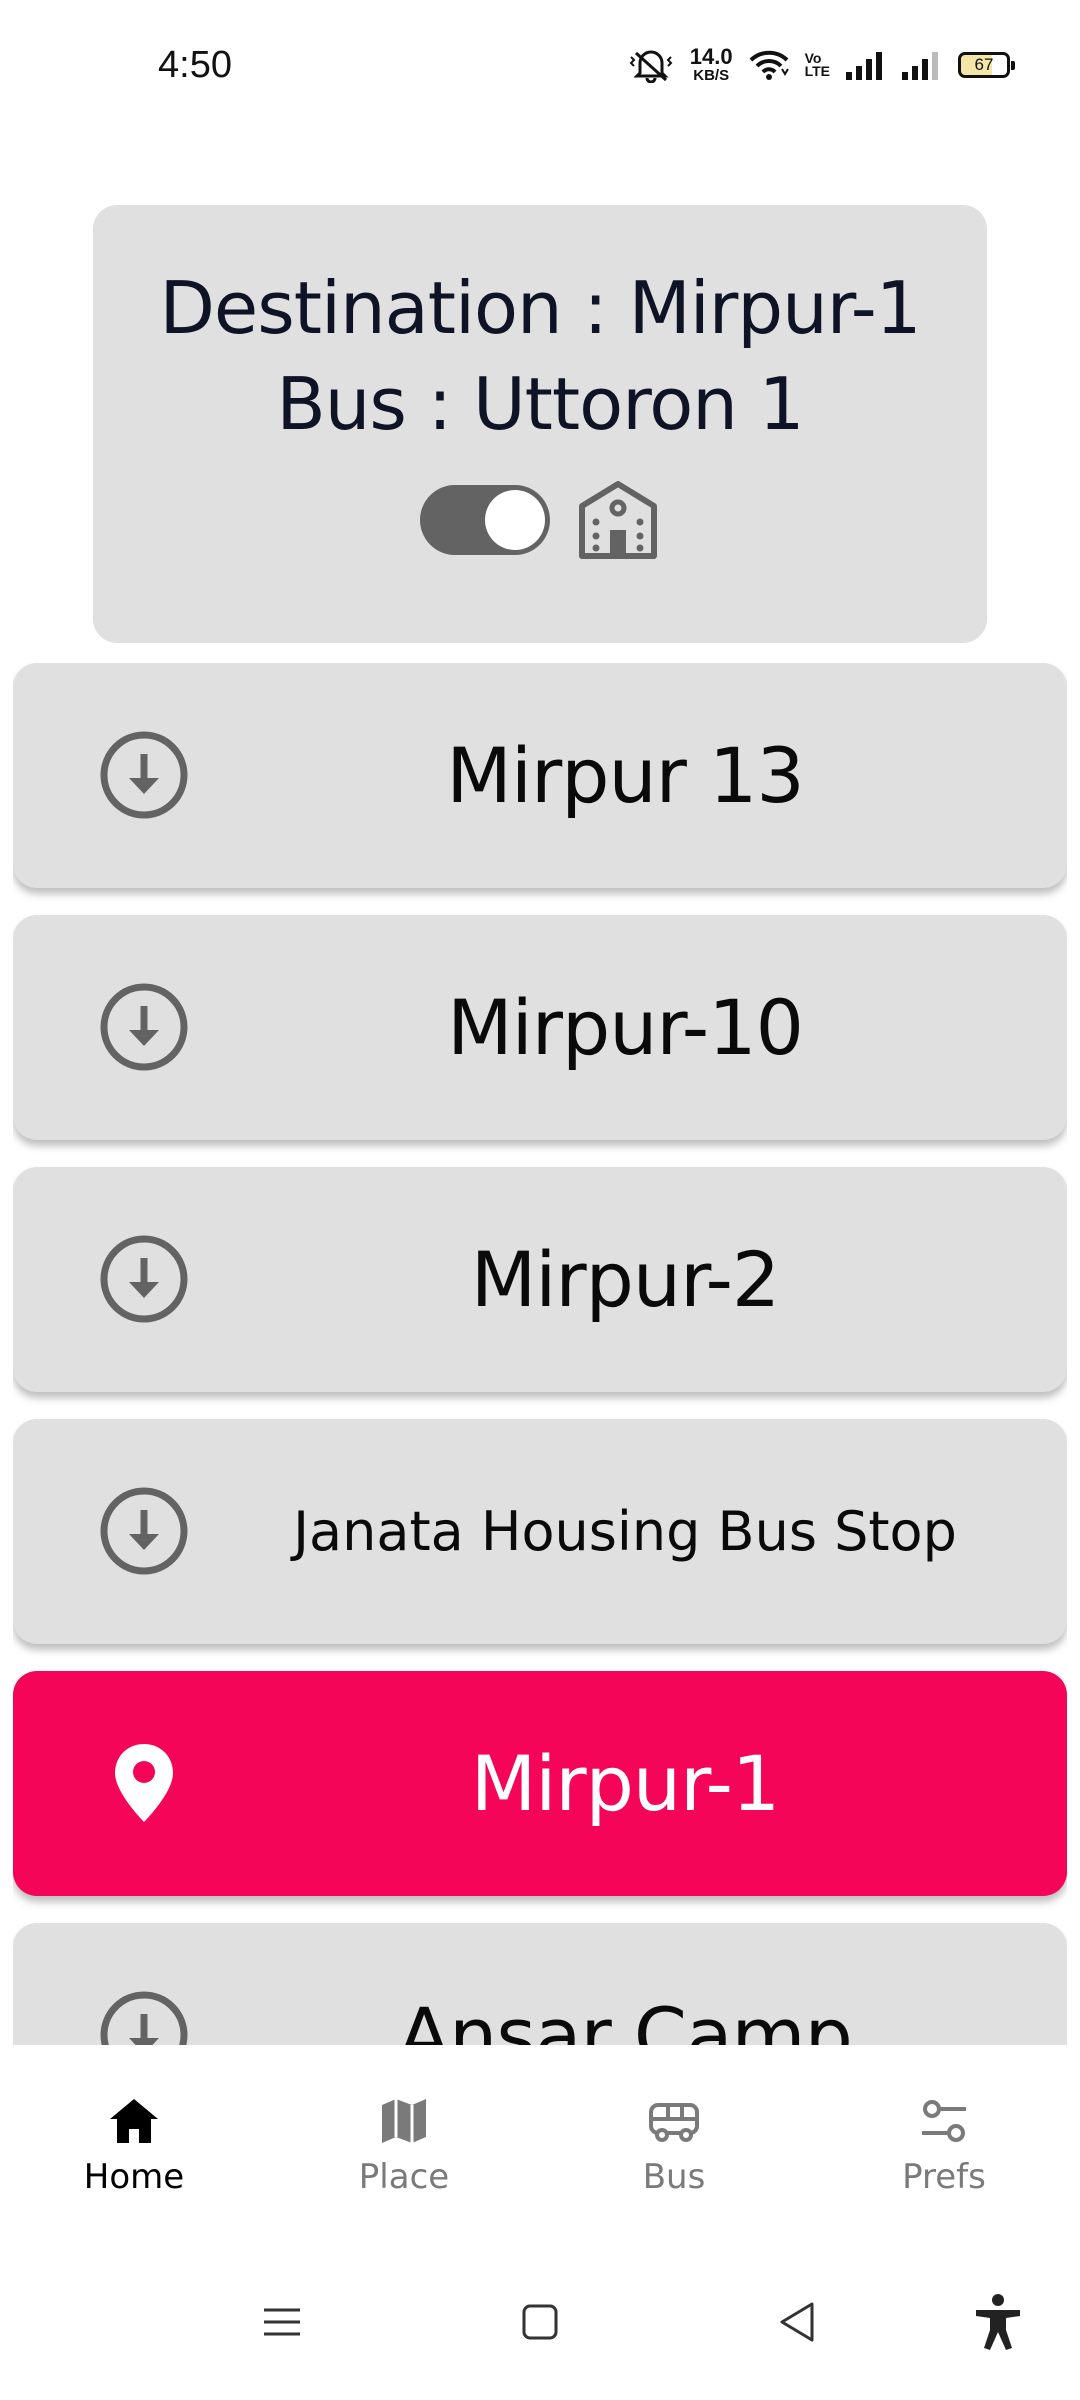  Describe the element at coordinates (134, 2146) in the screenshot. I see `nav-home: Home` at that location.